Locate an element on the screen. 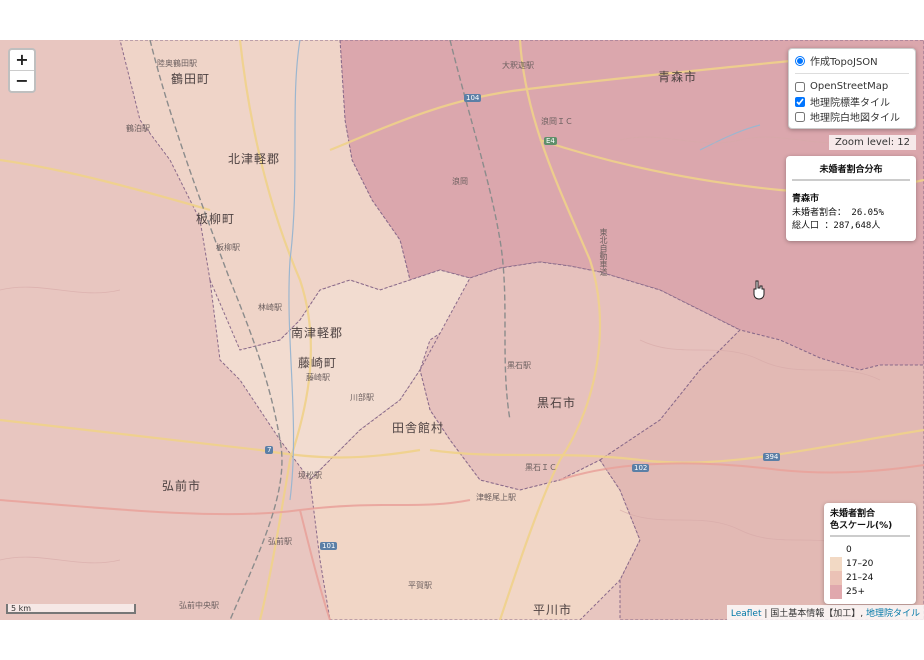 The width and height of the screenshot is (924, 660). legend-item: 17–20 is located at coordinates (870, 564).